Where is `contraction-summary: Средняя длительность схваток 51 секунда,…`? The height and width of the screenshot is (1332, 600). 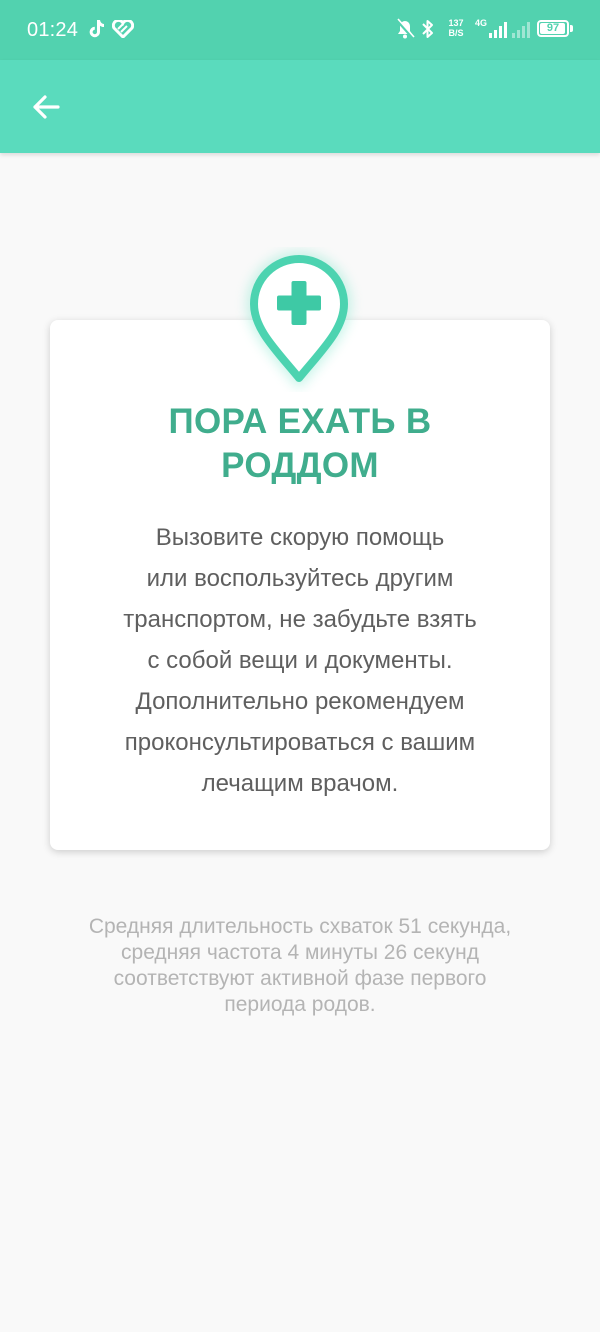 contraction-summary: Средняя длительность схваток 51 секунда,… is located at coordinates (300, 966).